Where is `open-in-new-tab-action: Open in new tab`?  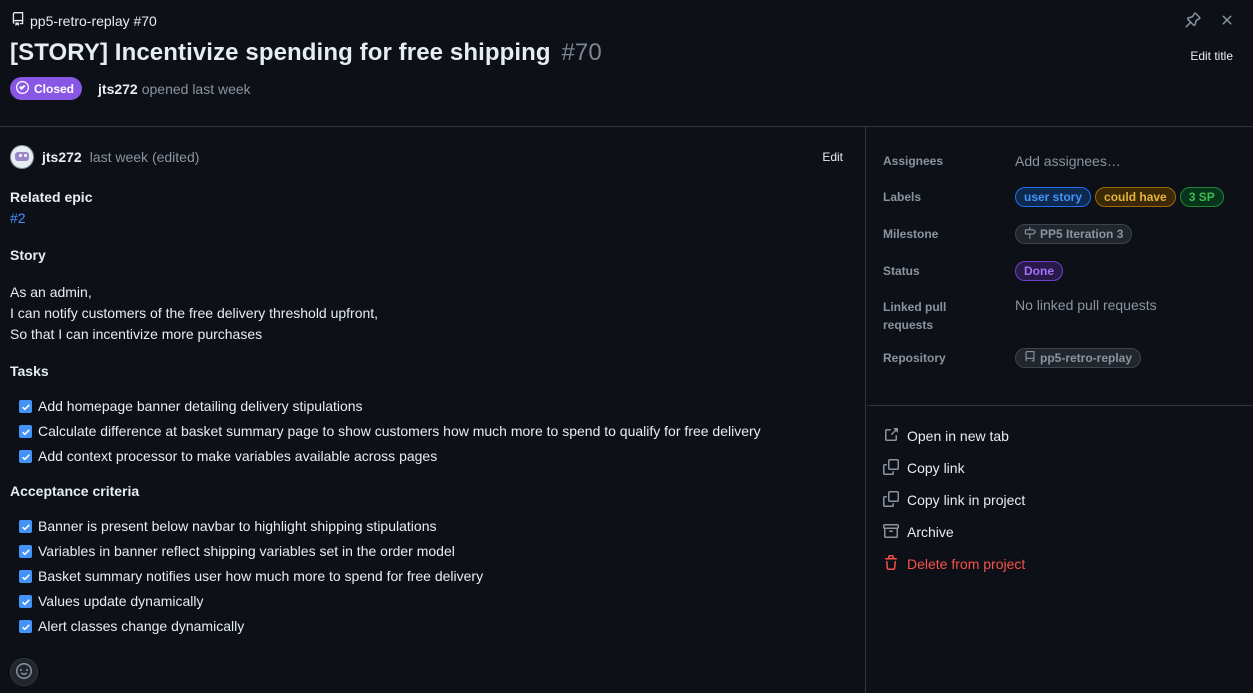 open-in-new-tab-action: Open in new tab is located at coordinates (954, 436).